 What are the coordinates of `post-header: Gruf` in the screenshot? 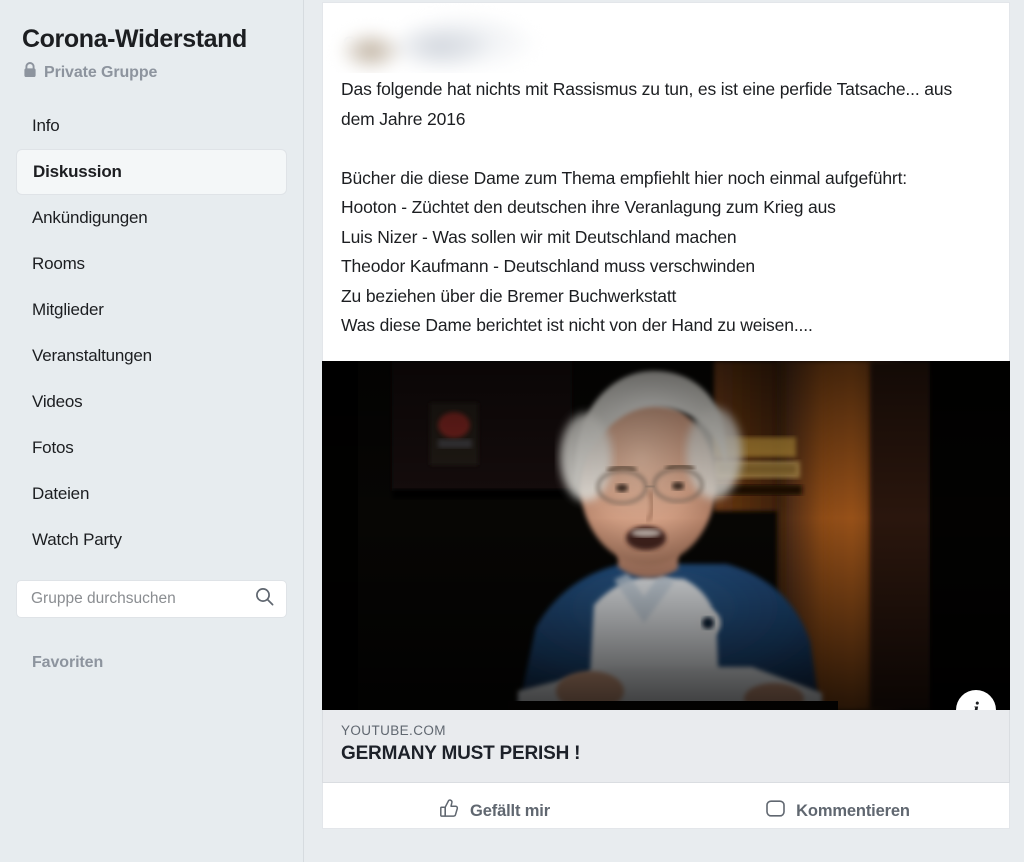 It's located at (666, 38).